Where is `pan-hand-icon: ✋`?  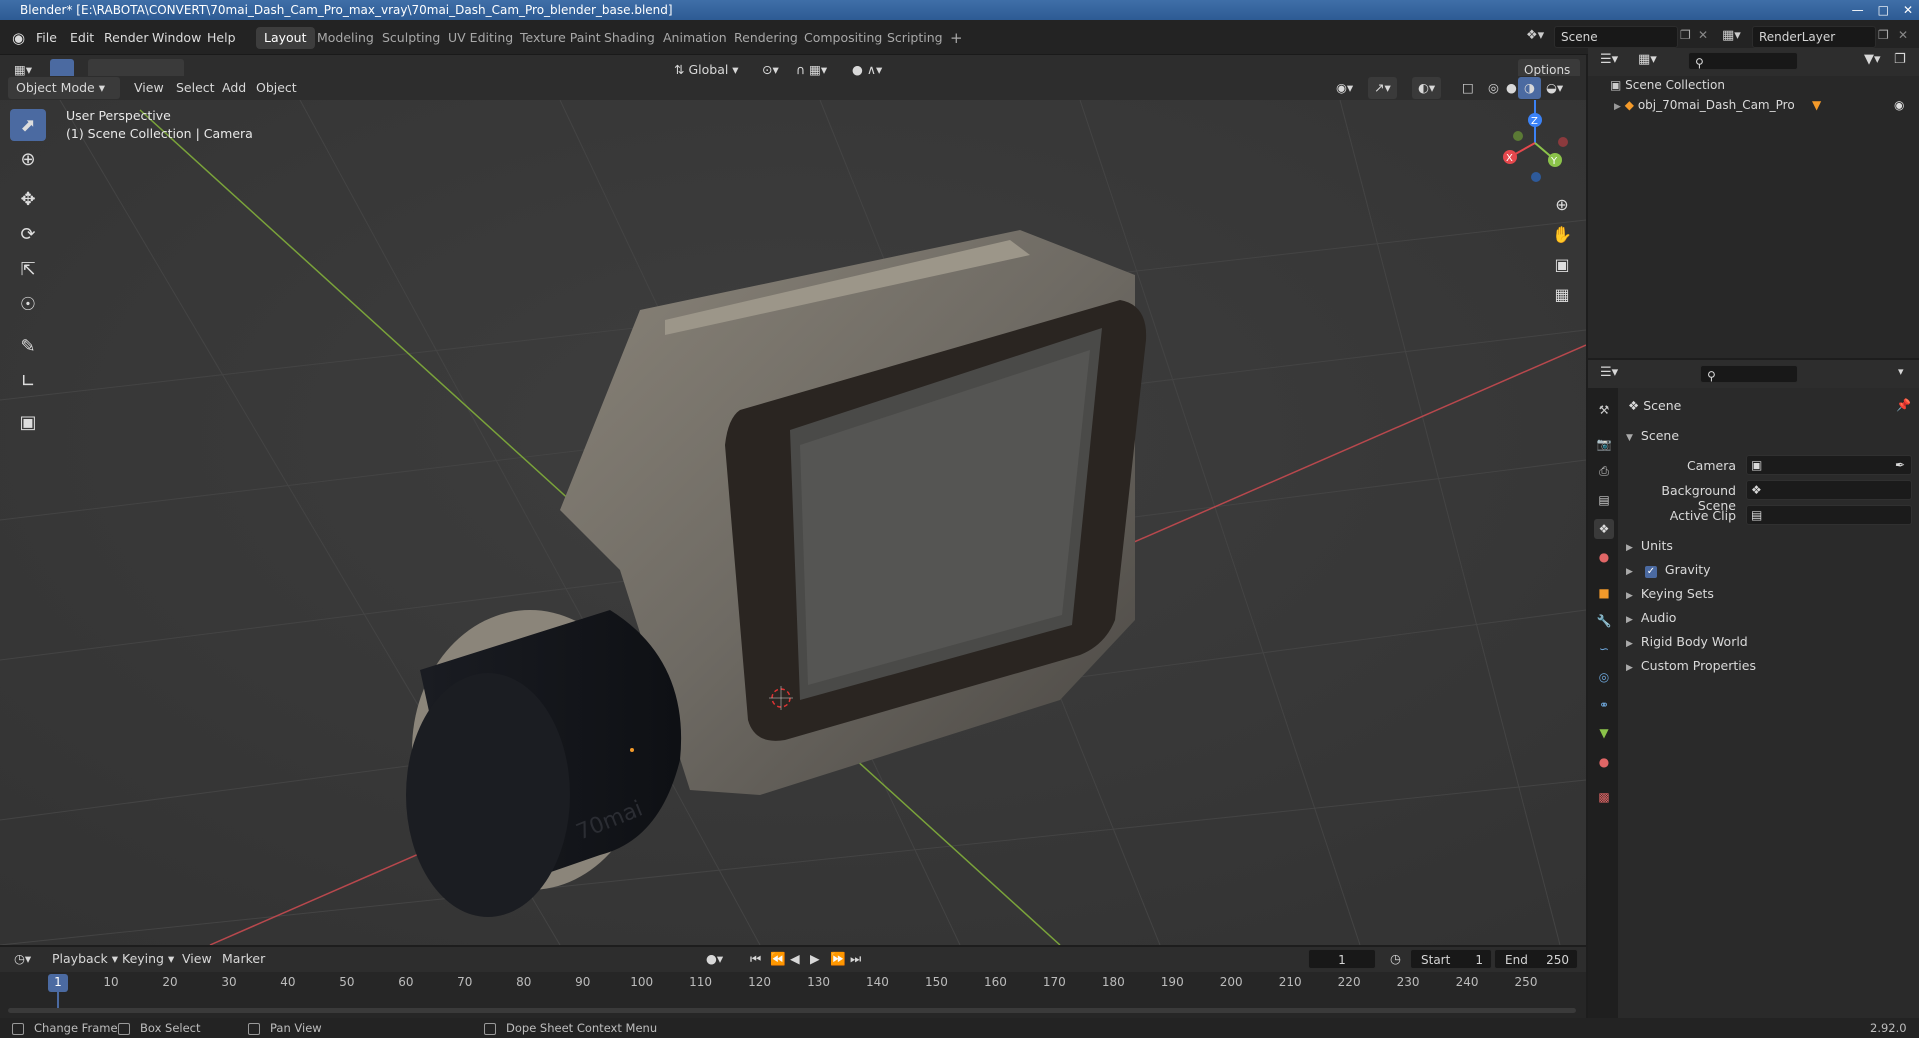 pan-hand-icon: ✋ is located at coordinates (1562, 234).